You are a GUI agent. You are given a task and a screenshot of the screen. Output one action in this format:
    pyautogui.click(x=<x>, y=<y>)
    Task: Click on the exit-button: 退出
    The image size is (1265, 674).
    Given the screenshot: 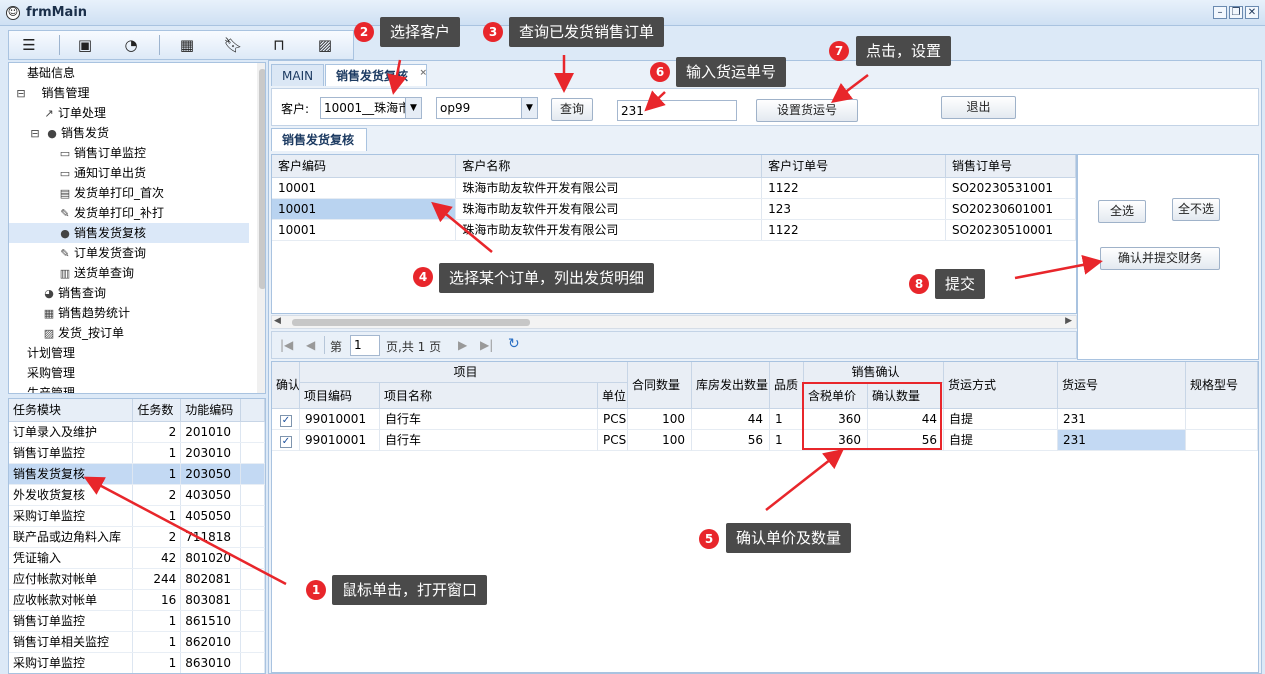 What is the action you would take?
    pyautogui.click(x=978, y=107)
    